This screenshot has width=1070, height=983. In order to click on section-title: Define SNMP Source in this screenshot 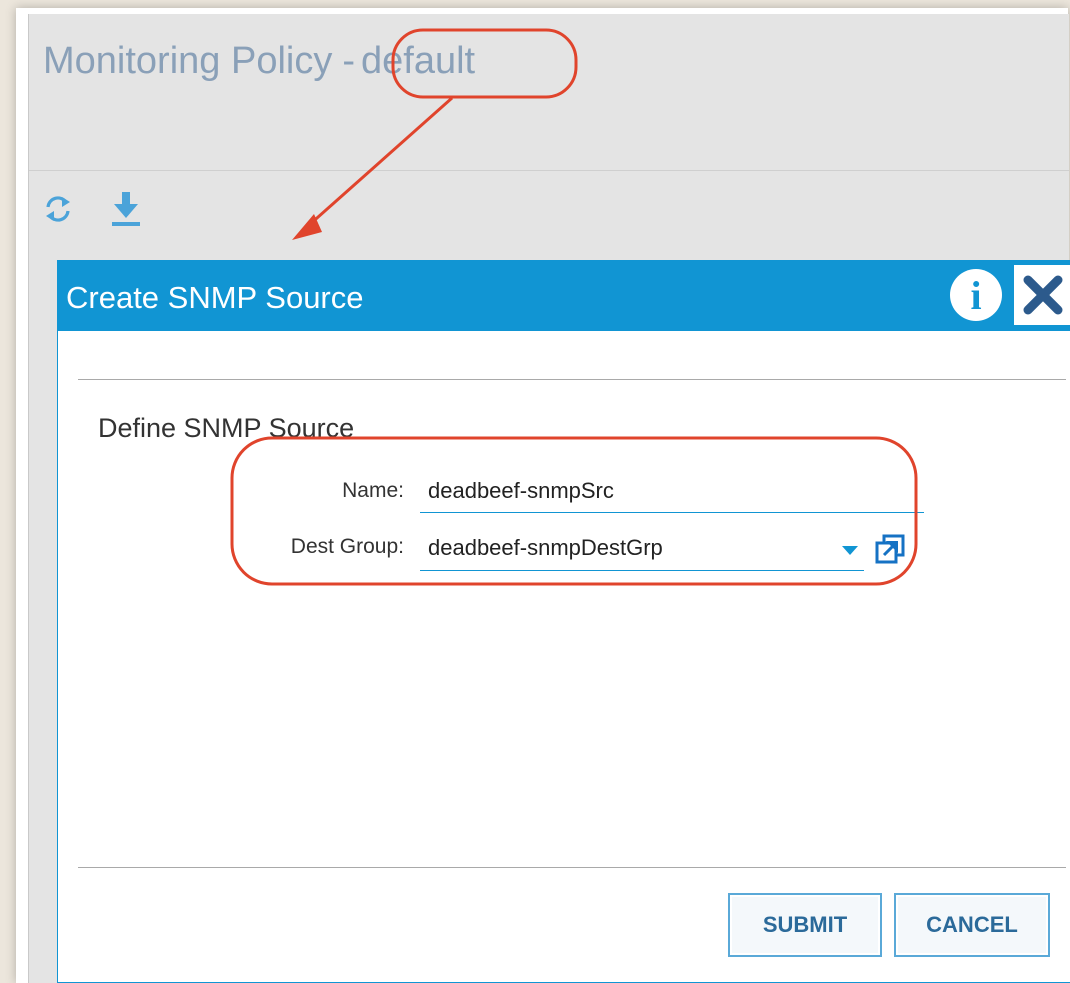, I will do `click(226, 428)`.